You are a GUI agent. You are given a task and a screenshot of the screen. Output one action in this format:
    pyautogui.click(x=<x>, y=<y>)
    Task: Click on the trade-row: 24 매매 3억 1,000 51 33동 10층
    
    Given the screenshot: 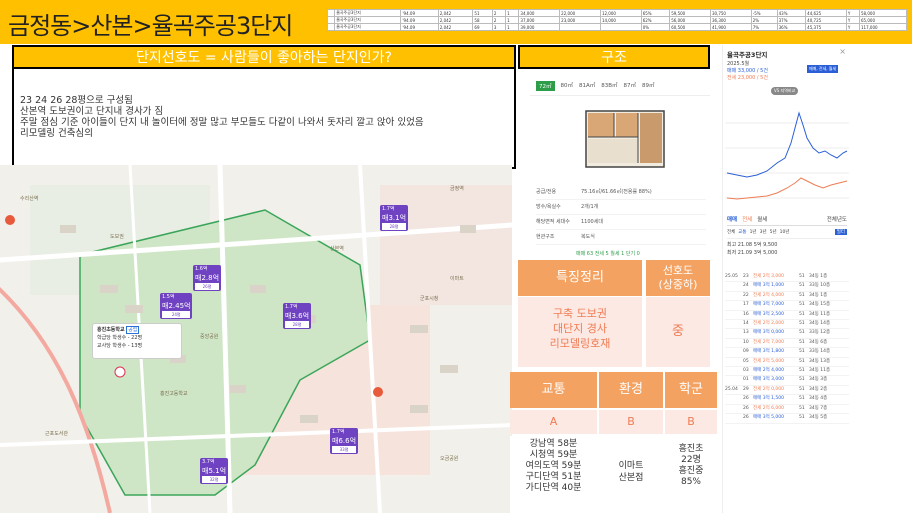 What is the action you would take?
    pyautogui.click(x=787, y=287)
    